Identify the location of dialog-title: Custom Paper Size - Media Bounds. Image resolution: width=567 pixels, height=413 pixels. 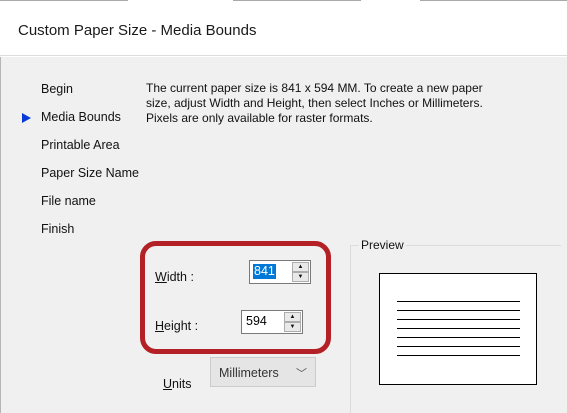
(137, 30).